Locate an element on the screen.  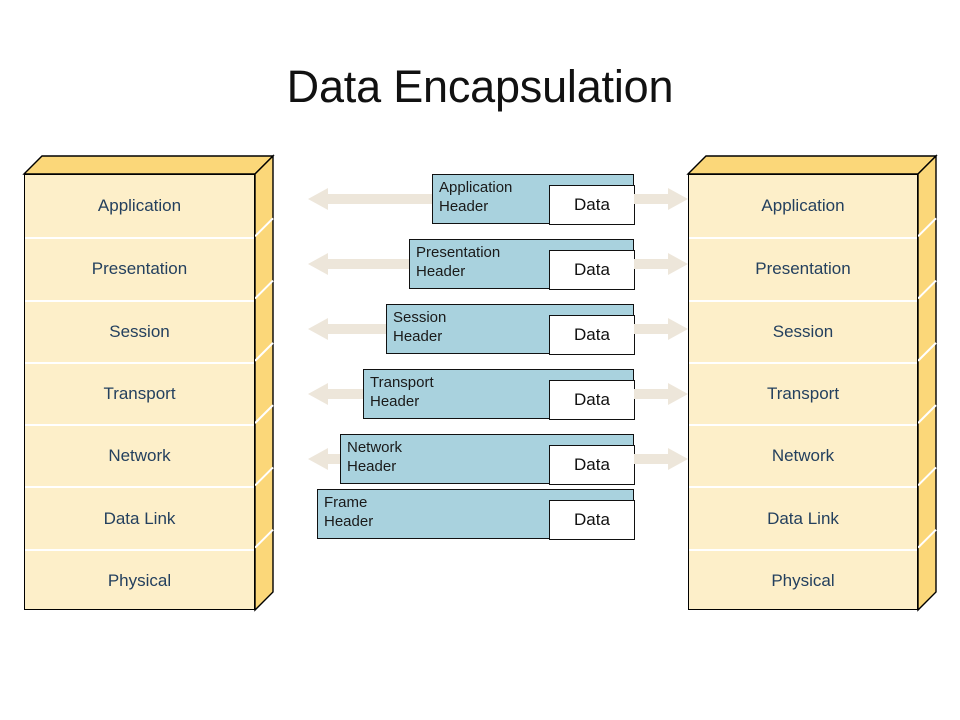
data-payload-box: Data is located at coordinates (592, 520).